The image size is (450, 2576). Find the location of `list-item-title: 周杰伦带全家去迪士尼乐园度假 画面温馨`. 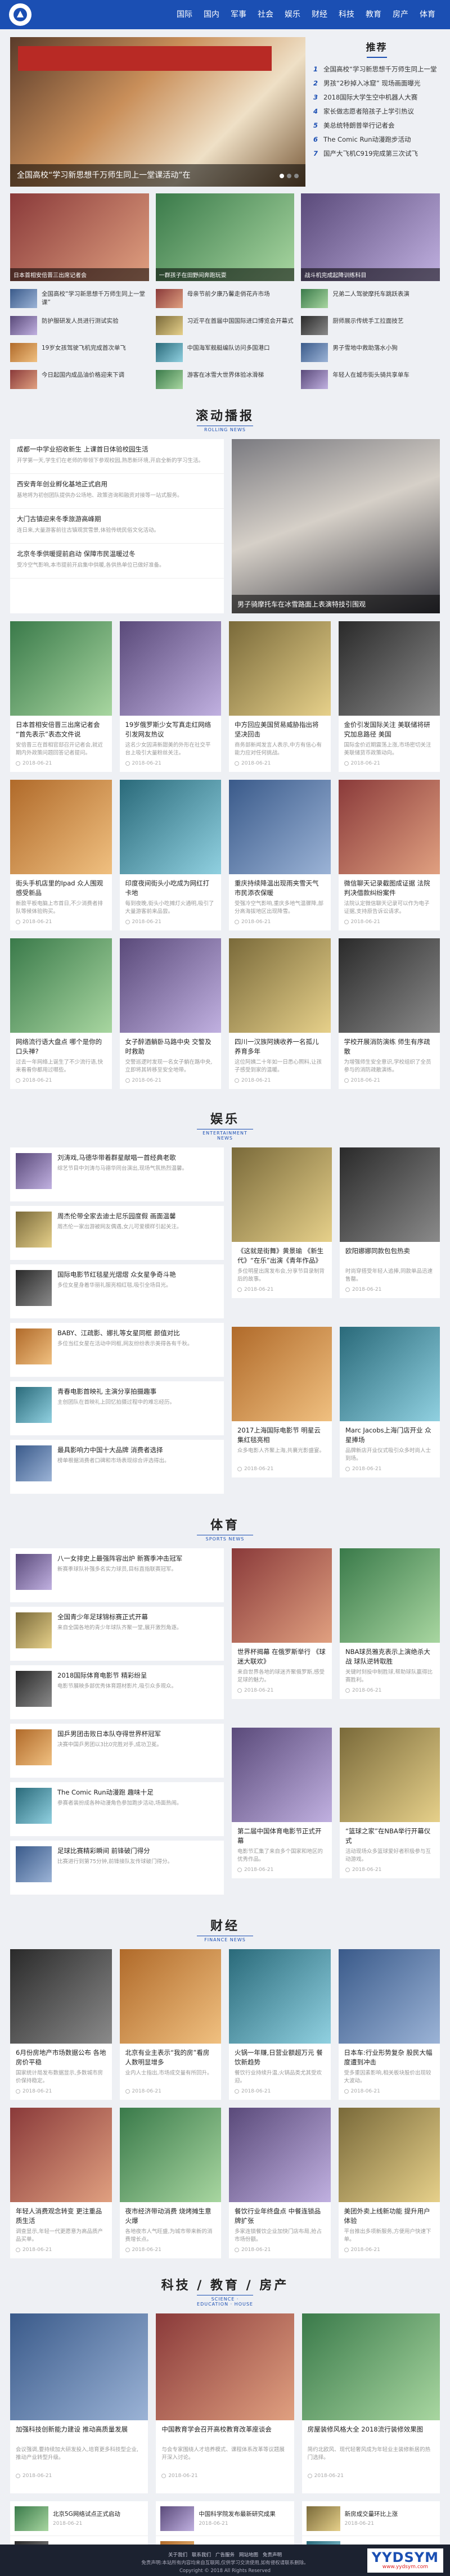

list-item-title: 周杰伦带全家去迪士尼乐园度假 画面温馨 is located at coordinates (119, 1216).